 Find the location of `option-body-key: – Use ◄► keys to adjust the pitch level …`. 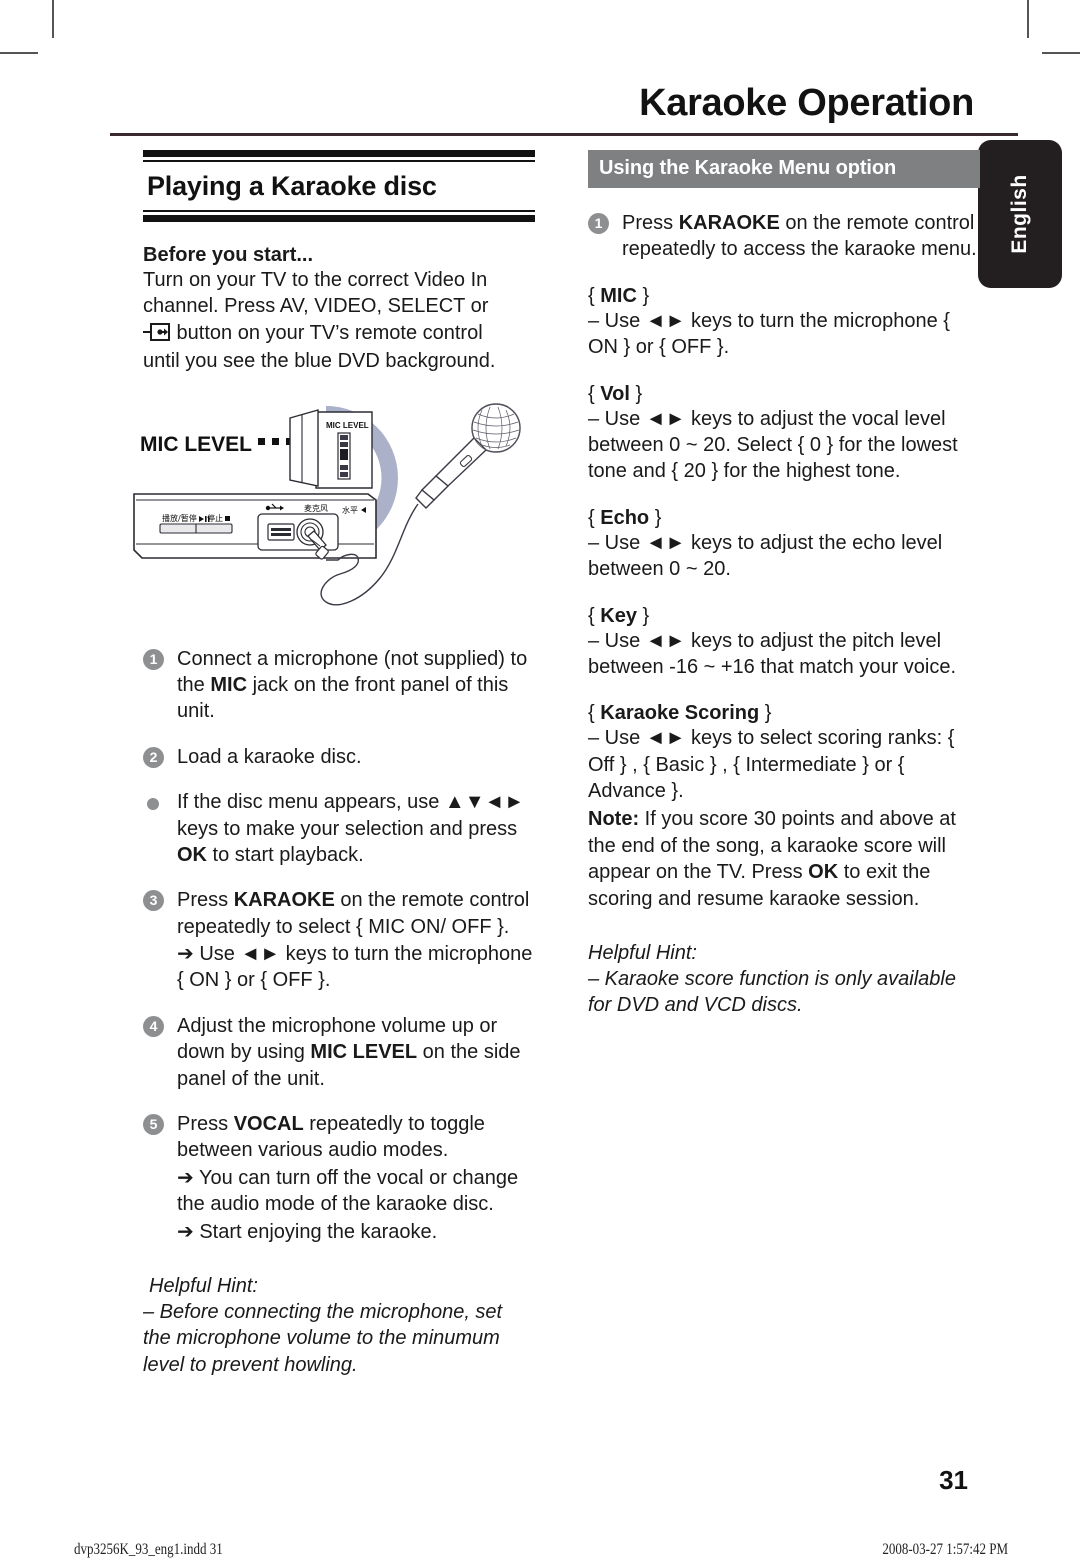

option-body-key: – Use ◄► keys to adjust the pitch level … is located at coordinates (772, 653).